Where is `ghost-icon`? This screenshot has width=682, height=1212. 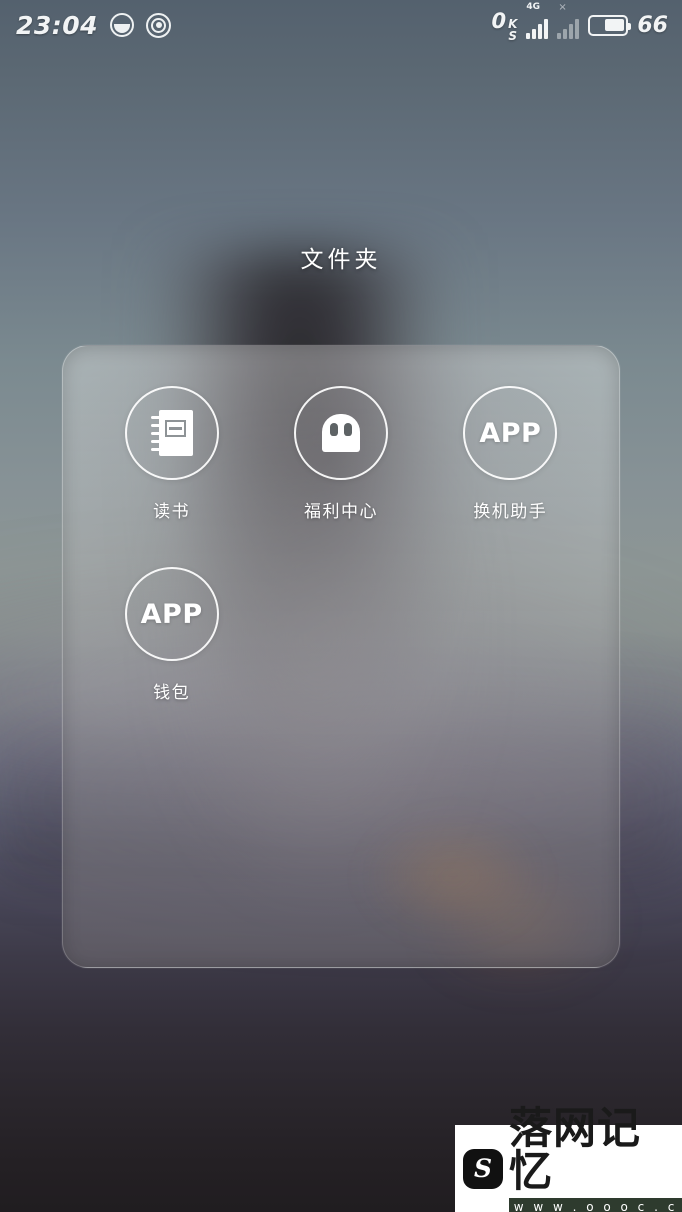
ghost-icon is located at coordinates (340, 433).